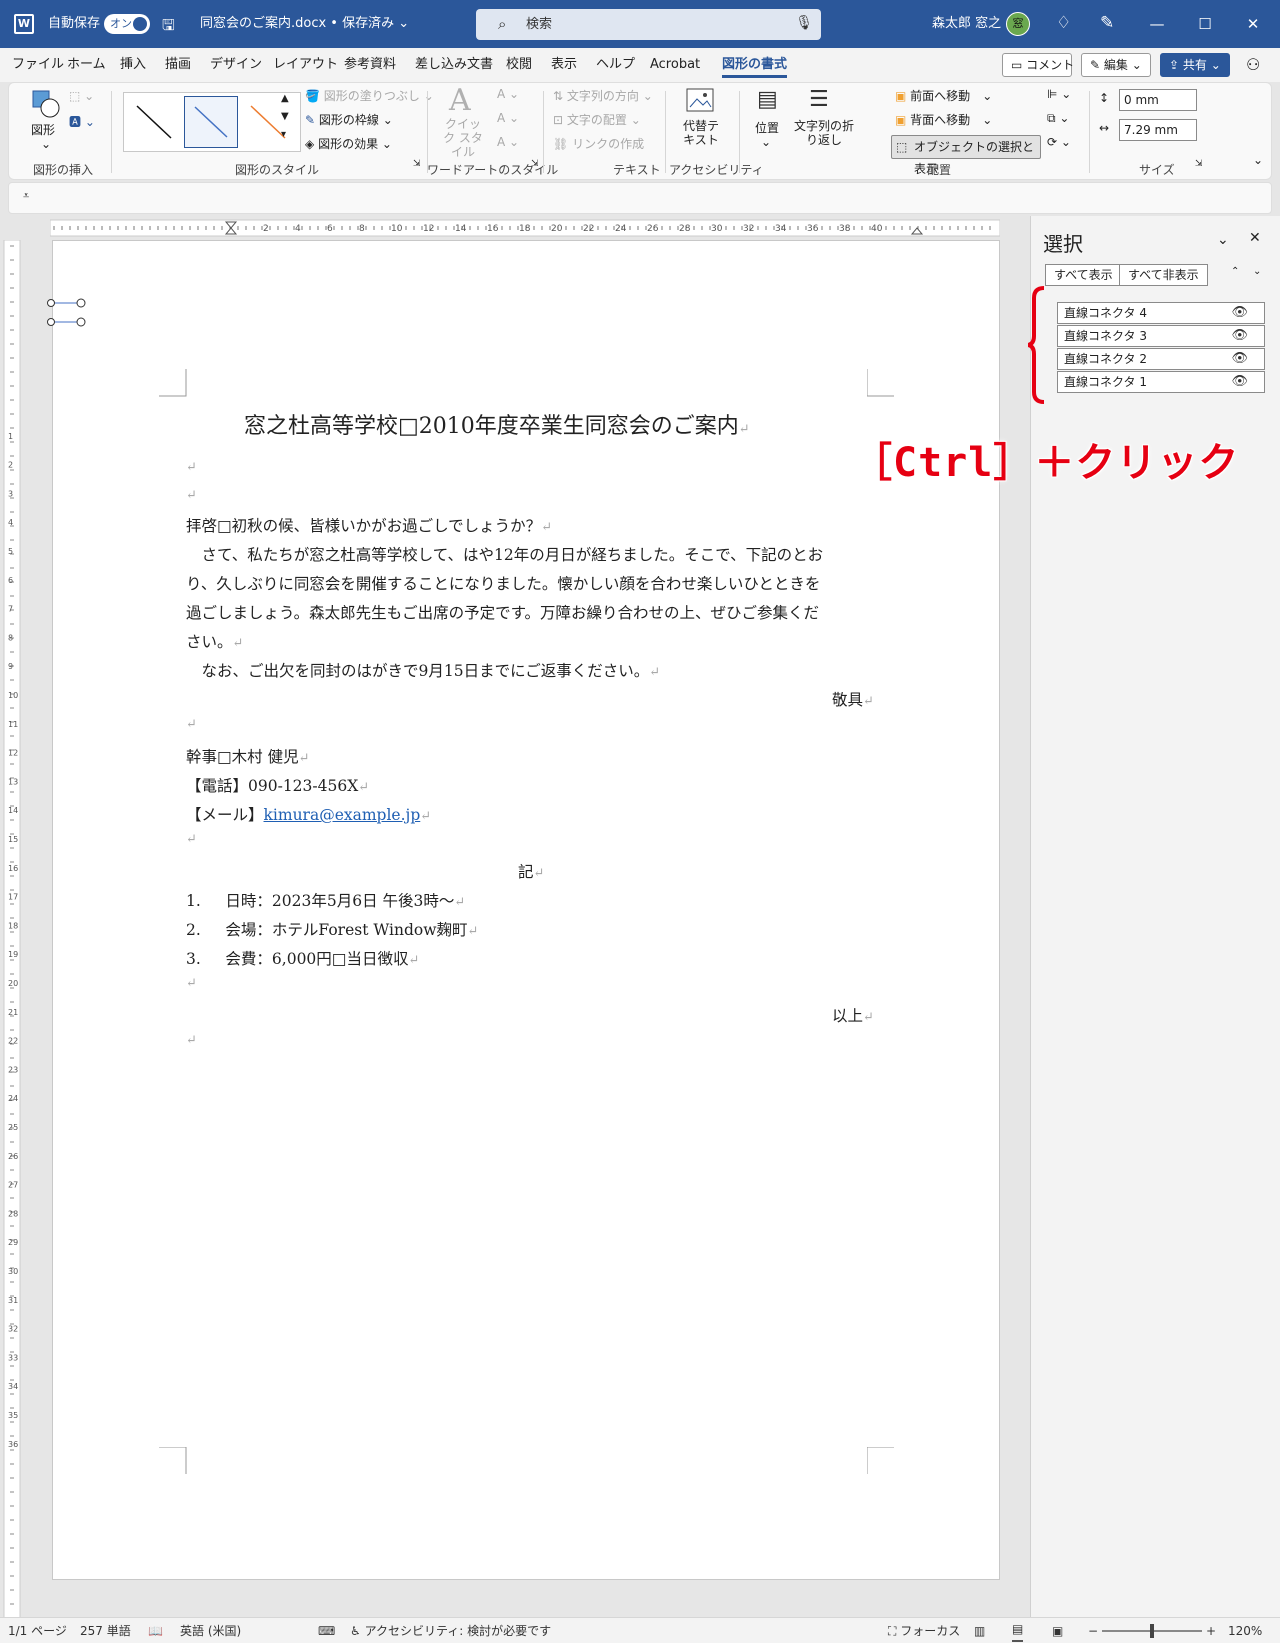  What do you see at coordinates (508, 142) in the screenshot?
I see `text-effects-icon: A ⌄` at bounding box center [508, 142].